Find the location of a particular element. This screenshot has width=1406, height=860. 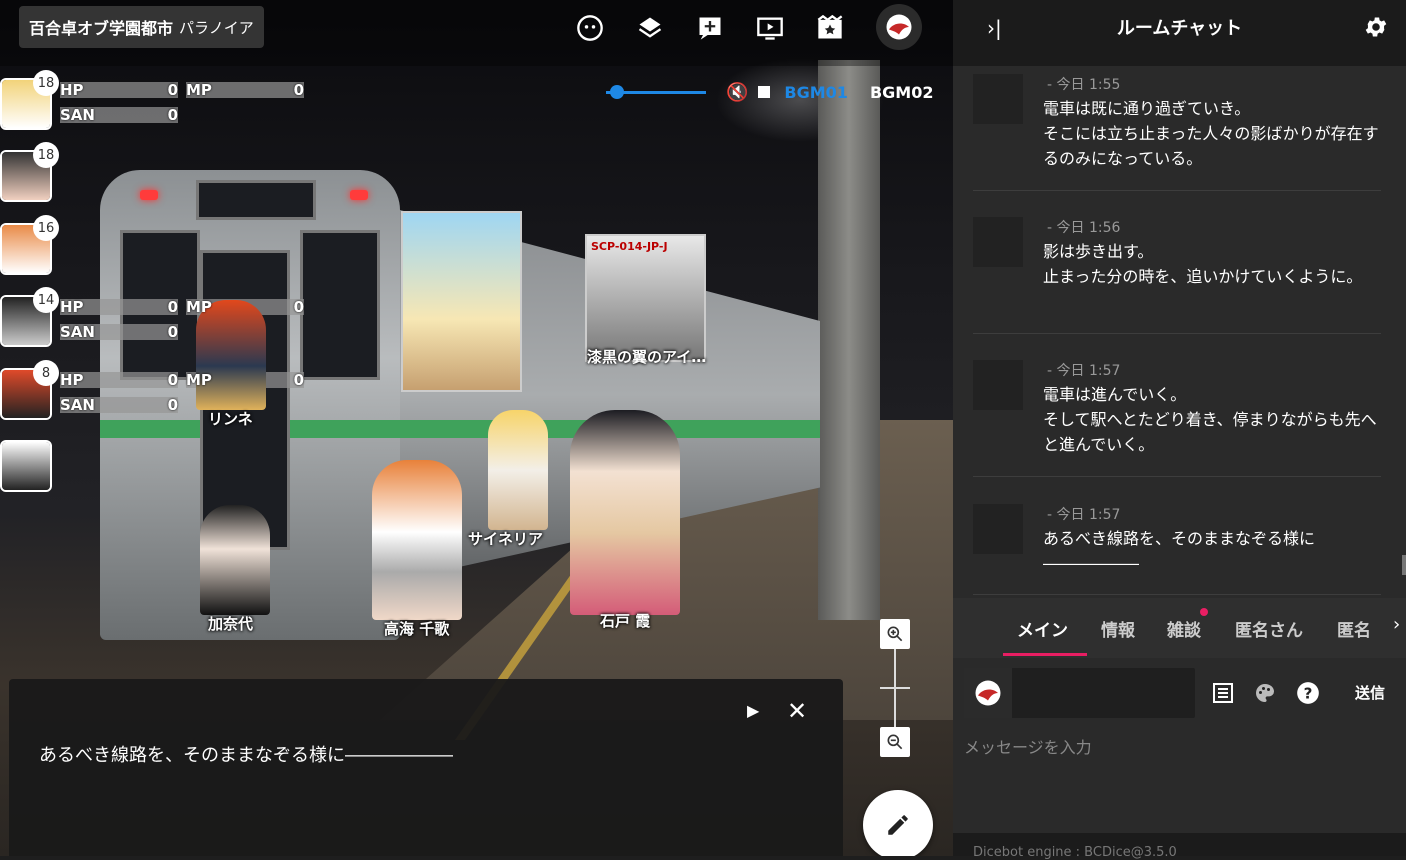

unread-dot is located at coordinates (1204, 612).